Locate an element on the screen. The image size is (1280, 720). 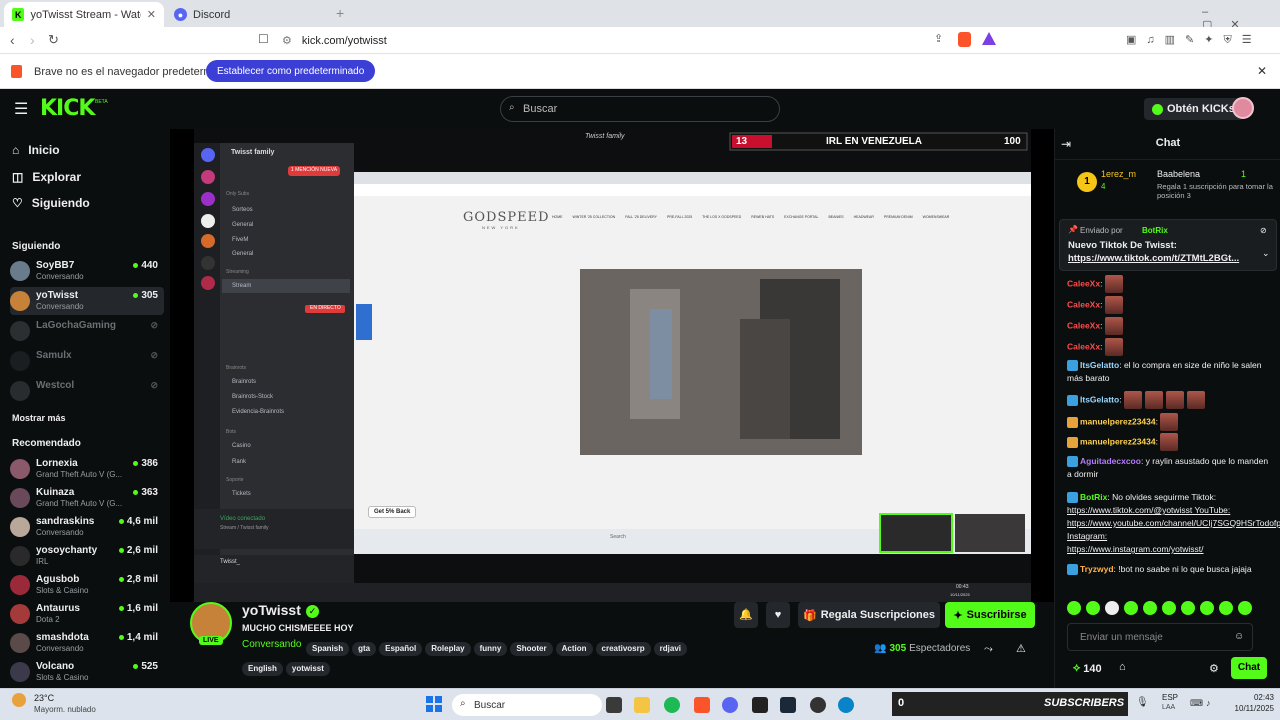
set-default-button: Establecer como predeterminado is located at coordinates (291, 71).